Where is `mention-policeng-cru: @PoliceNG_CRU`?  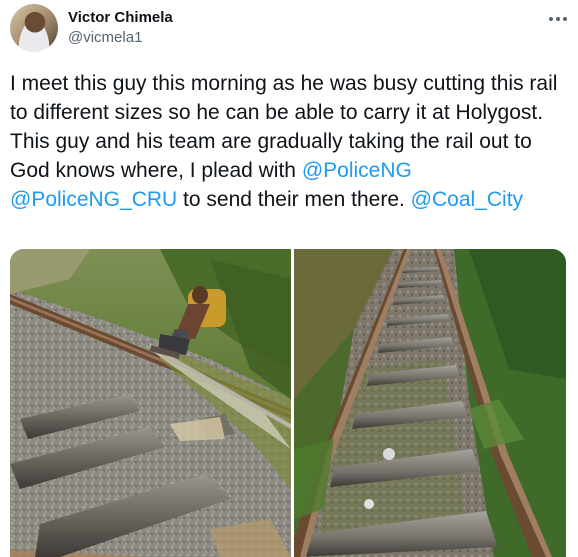
mention-policeng-cru: @PoliceNG_CRU is located at coordinates (93, 199).